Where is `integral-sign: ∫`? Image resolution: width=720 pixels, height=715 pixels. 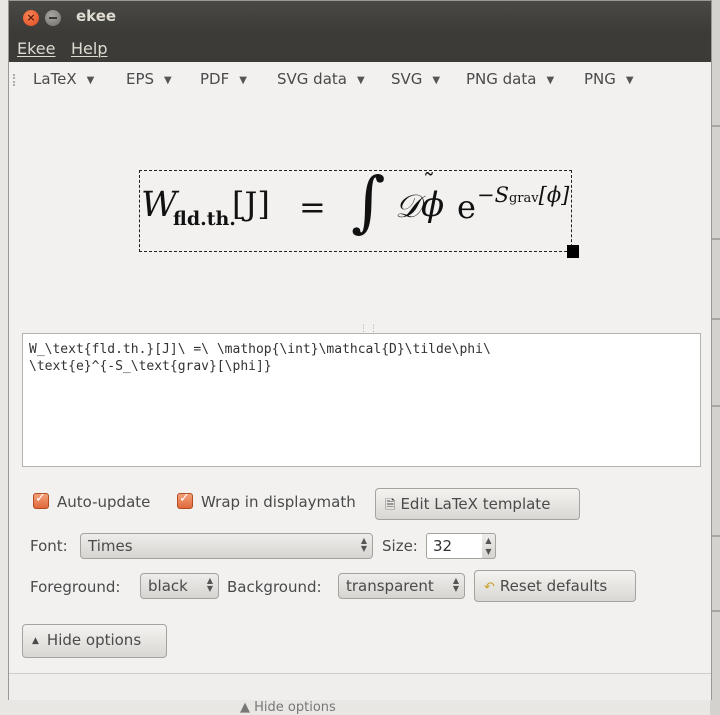 integral-sign: ∫ is located at coordinates (368, 201).